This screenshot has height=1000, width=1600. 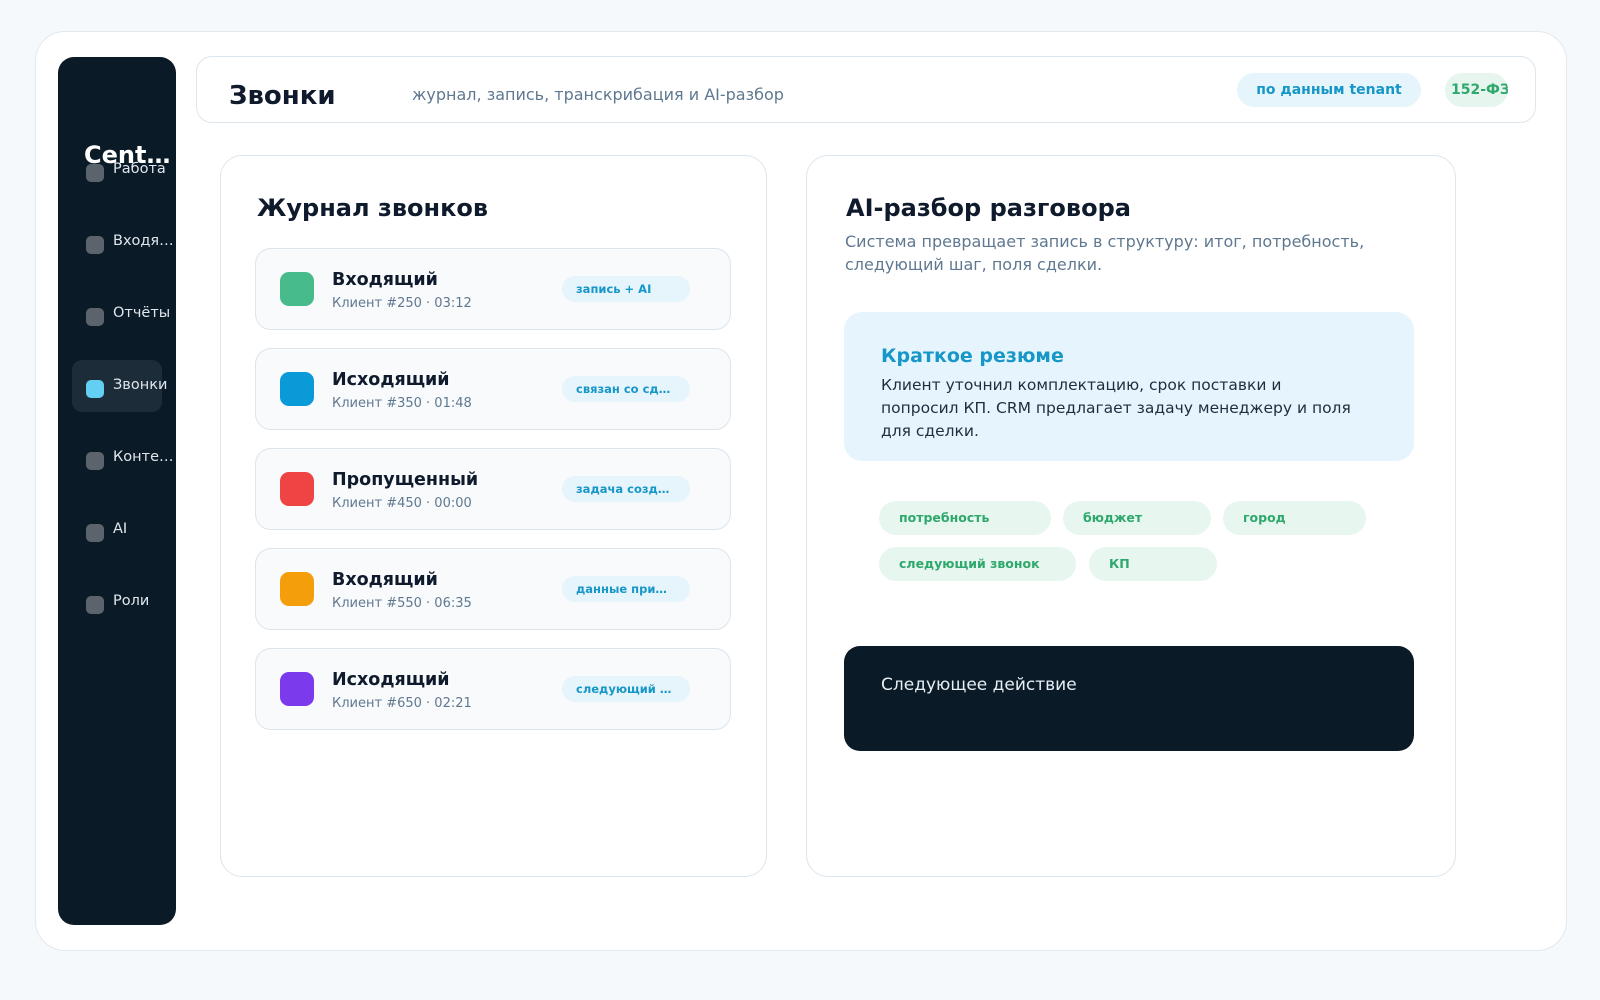 I want to click on sidebar-item-roles: Роли, so click(x=117, y=602).